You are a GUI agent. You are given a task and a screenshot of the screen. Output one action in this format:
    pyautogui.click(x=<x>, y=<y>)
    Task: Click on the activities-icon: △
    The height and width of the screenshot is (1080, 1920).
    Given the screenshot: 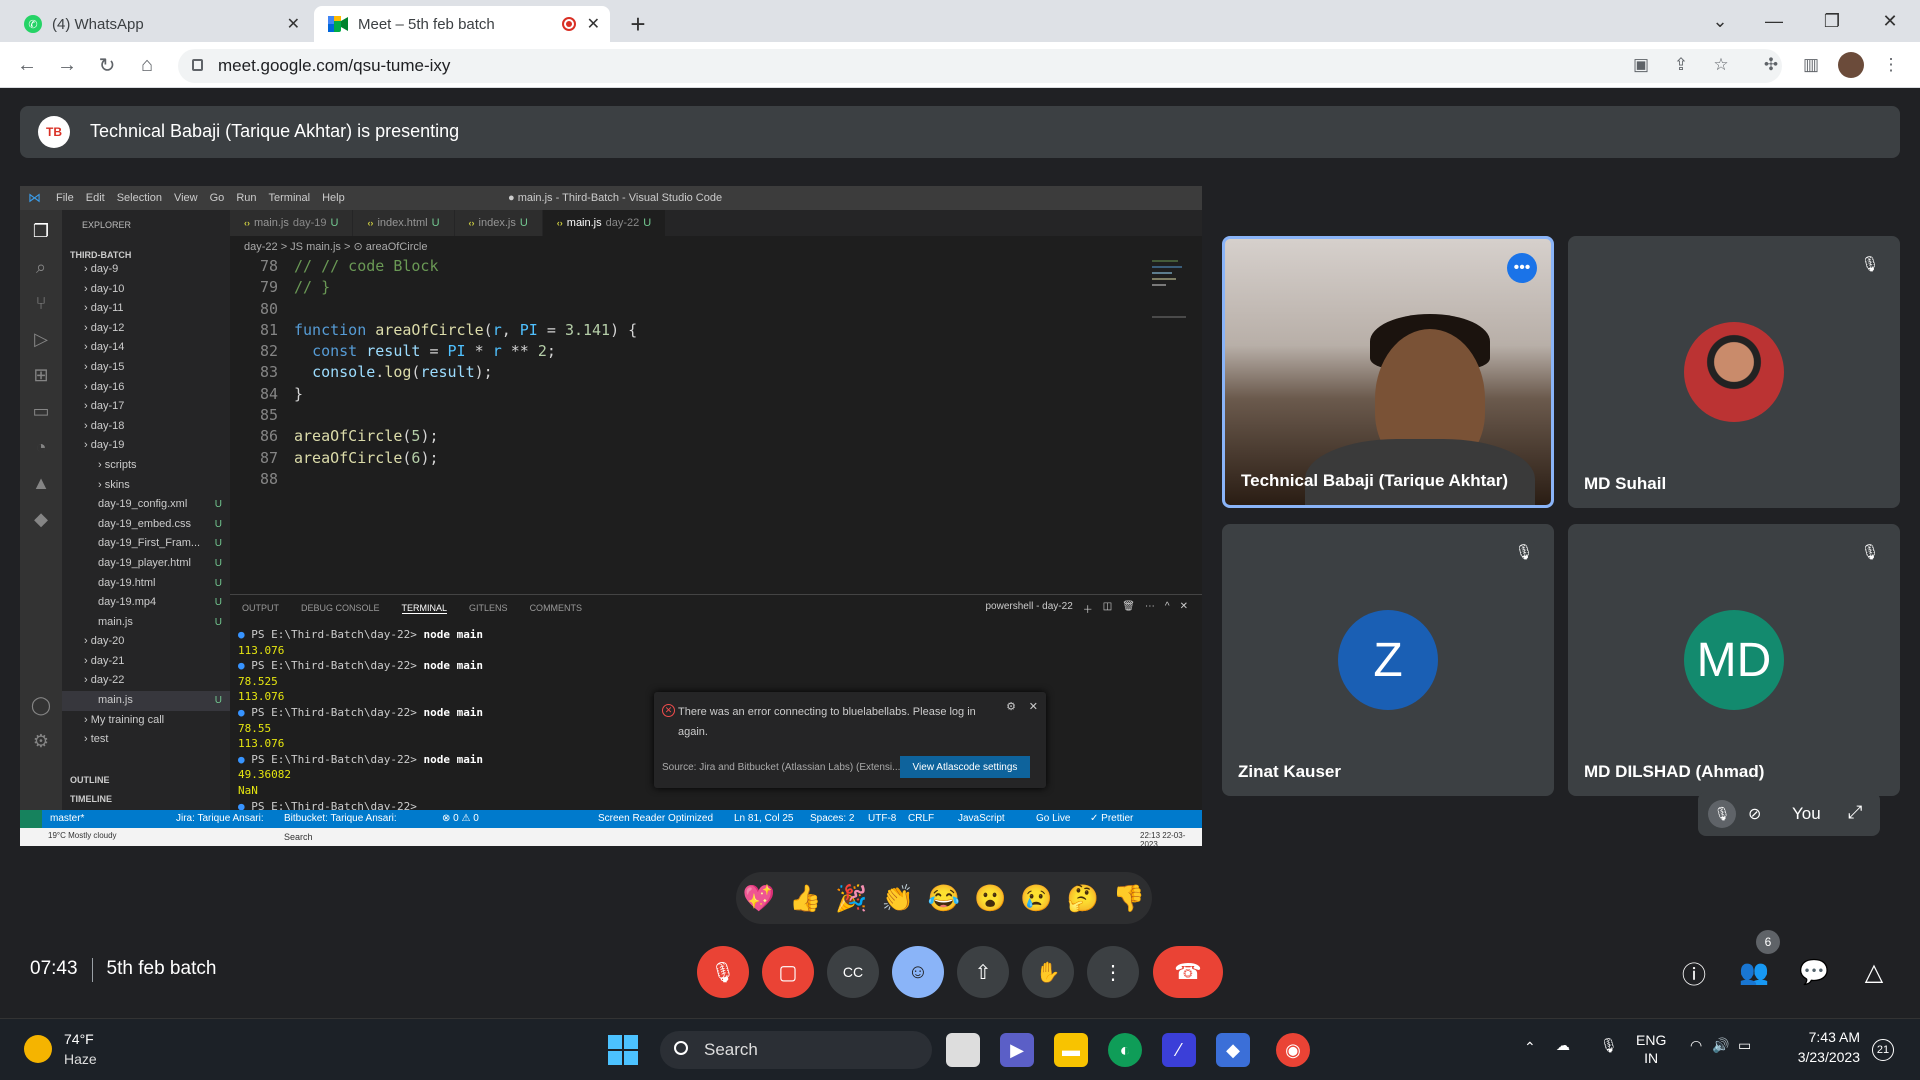 What is the action you would take?
    pyautogui.click(x=1874, y=972)
    